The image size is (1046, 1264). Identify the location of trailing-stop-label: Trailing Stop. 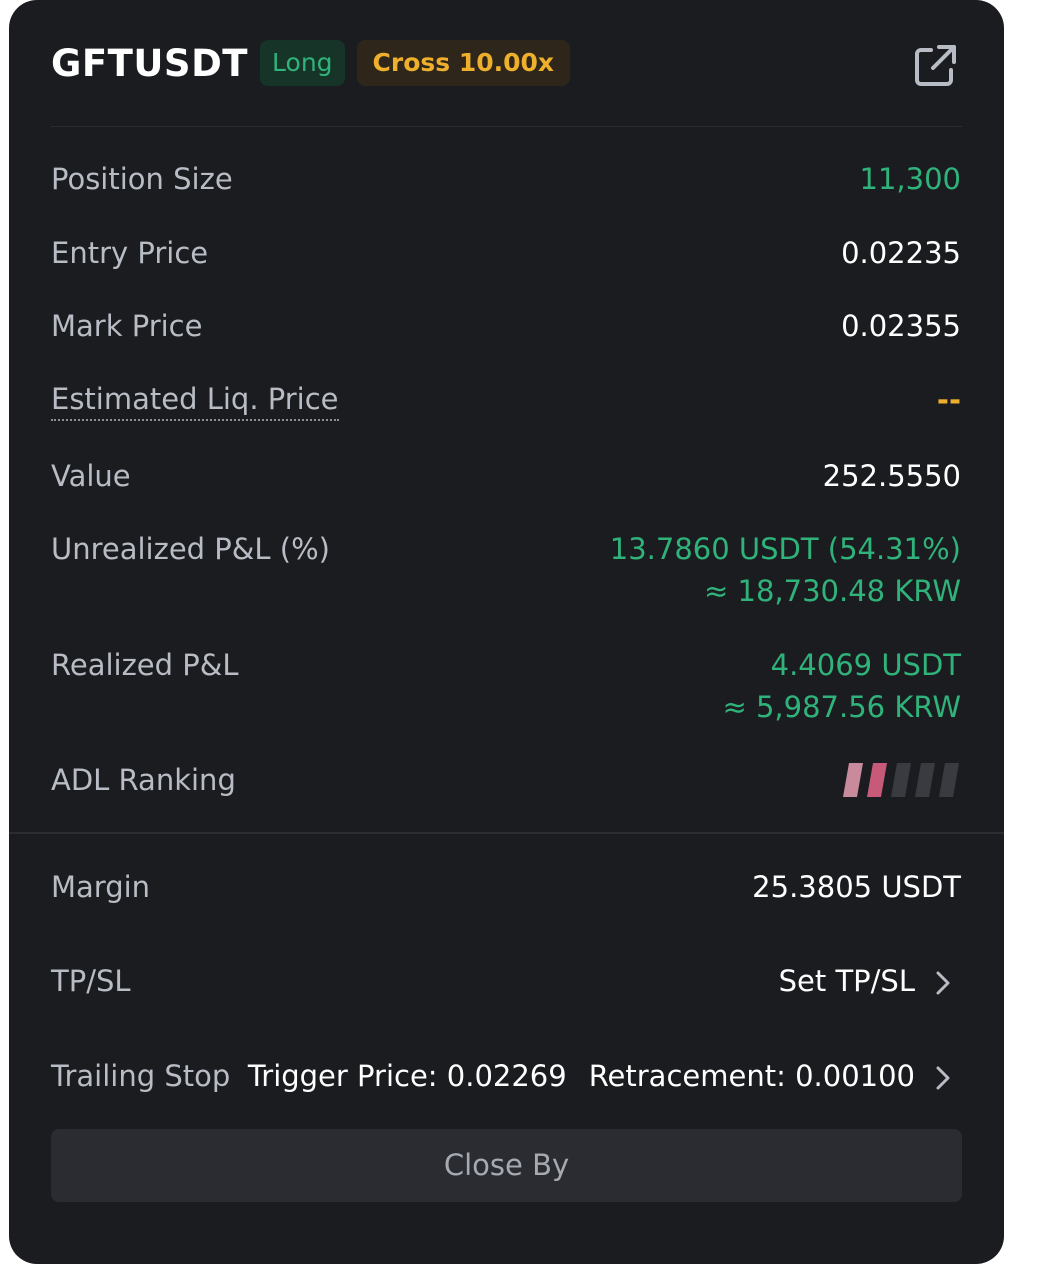
(141, 1076).